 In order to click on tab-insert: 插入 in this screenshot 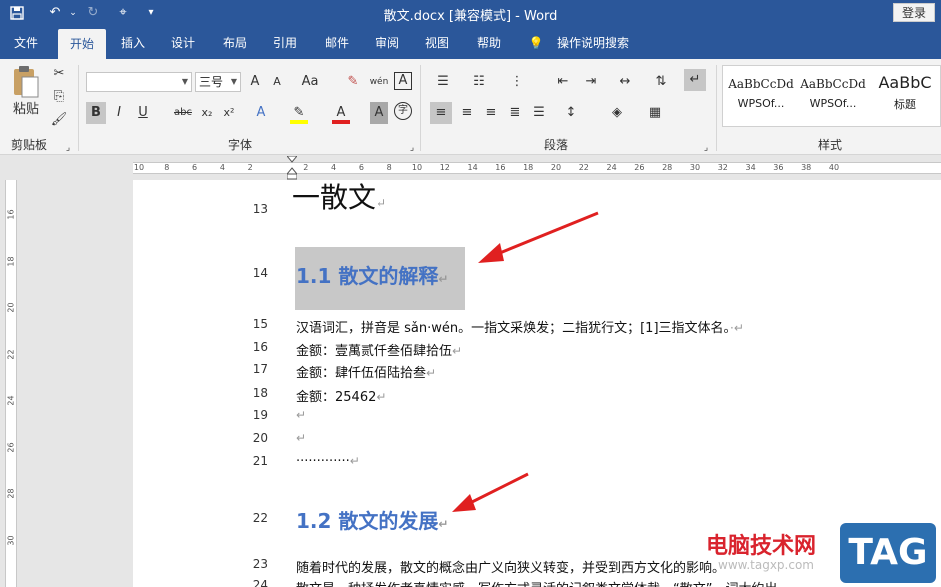, I will do `click(133, 43)`.